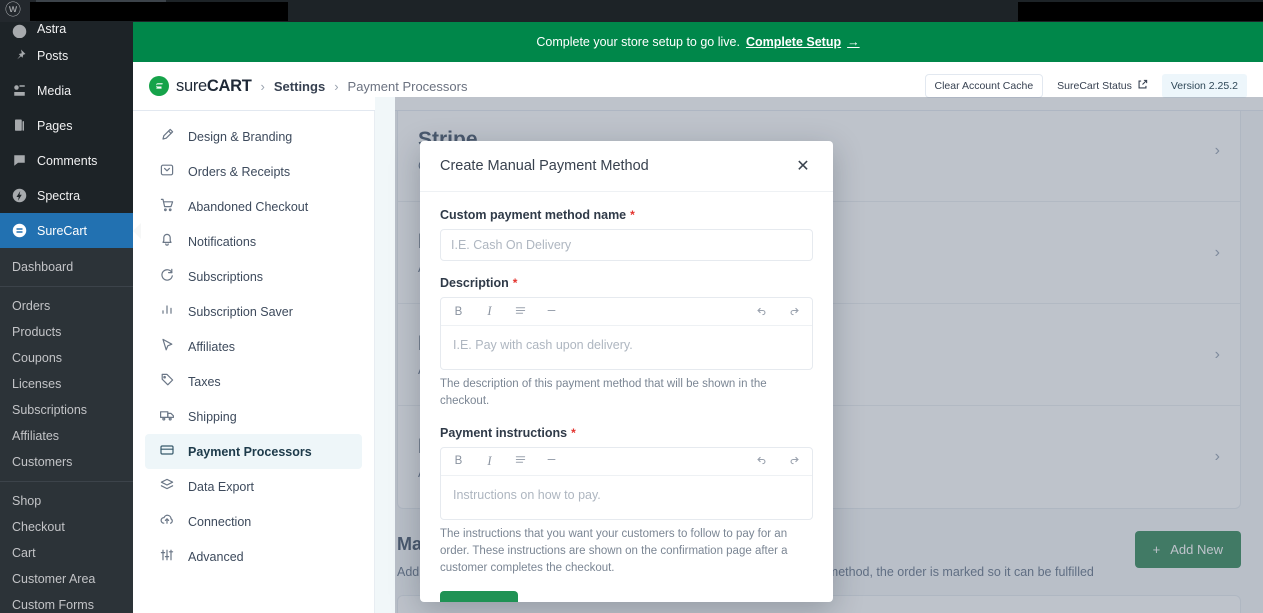 The height and width of the screenshot is (613, 1263). I want to click on nav-item-subscriptions: Subscriptions, so click(253, 276).